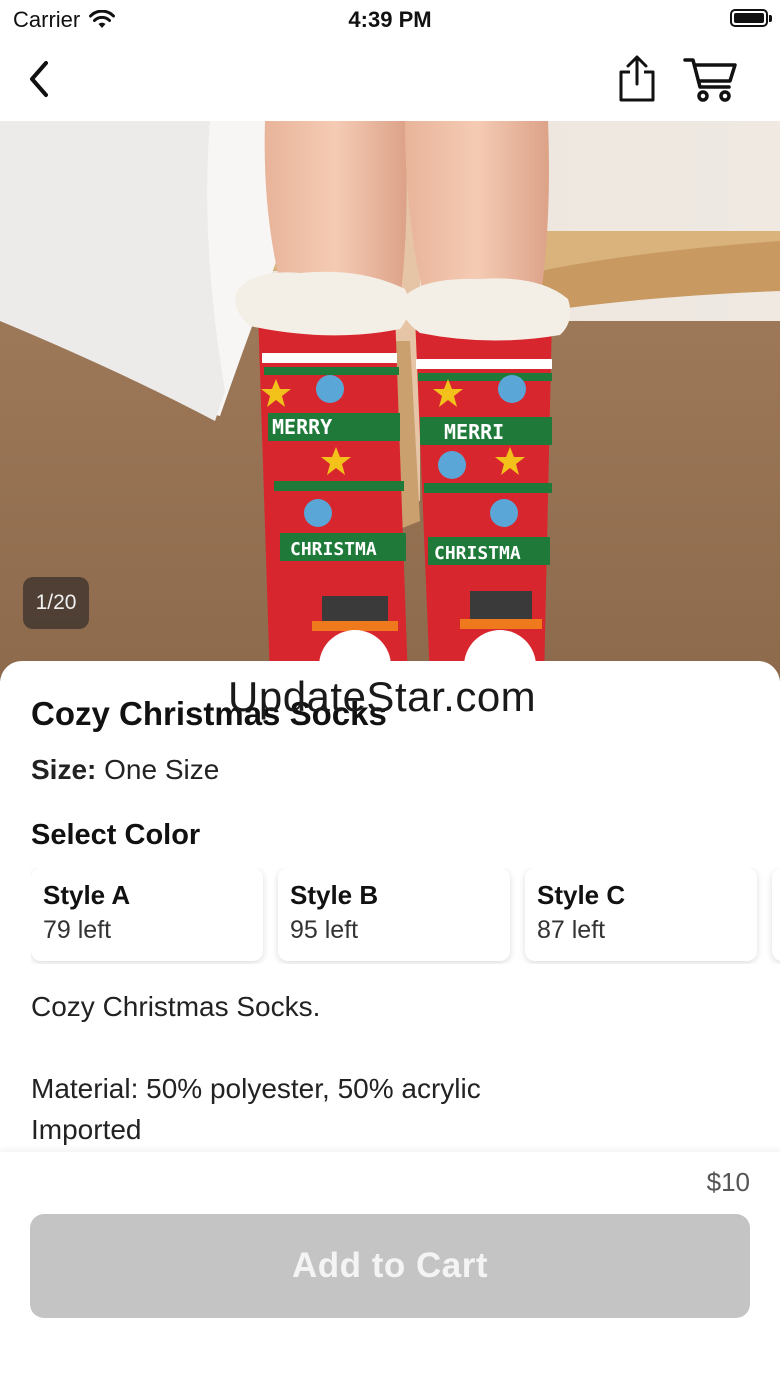 This screenshot has height=1387, width=780. I want to click on color-option-name: Style C, so click(581, 895).